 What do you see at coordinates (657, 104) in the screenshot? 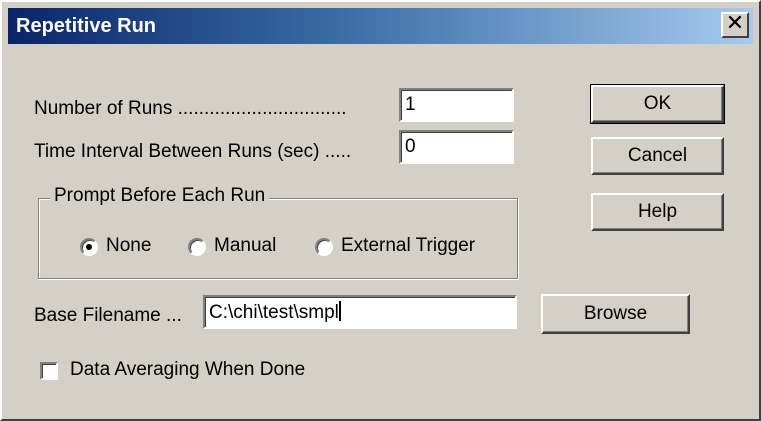
I see `ok-button: OK` at bounding box center [657, 104].